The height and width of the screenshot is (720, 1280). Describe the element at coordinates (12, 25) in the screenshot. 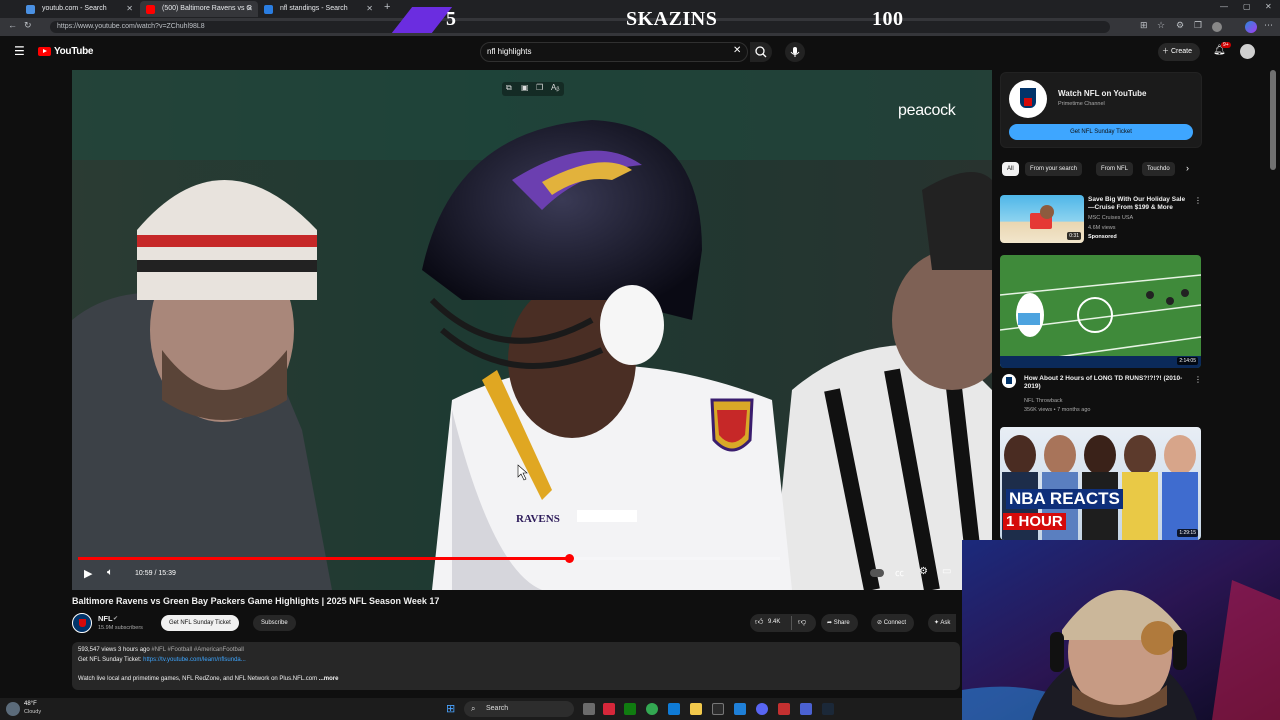

I see `back-icon: ←` at that location.